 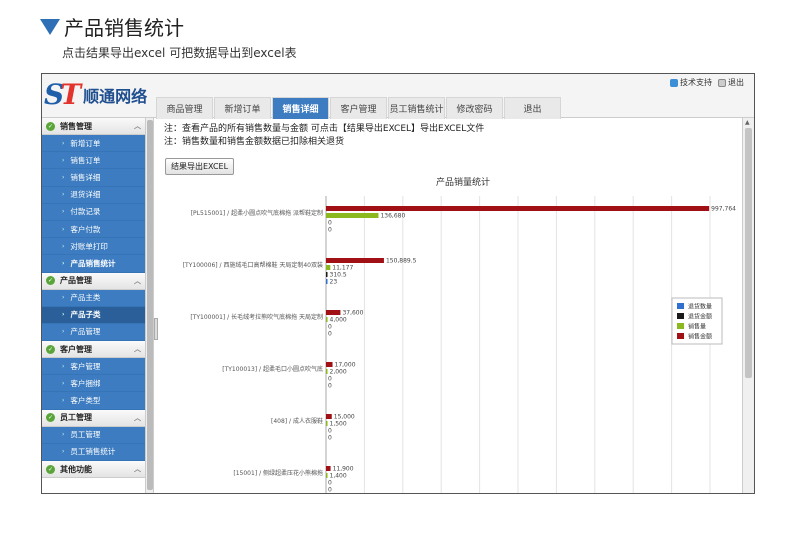 What do you see at coordinates (93, 435) in the screenshot?
I see `sidebar-item: › 员工管理` at bounding box center [93, 435].